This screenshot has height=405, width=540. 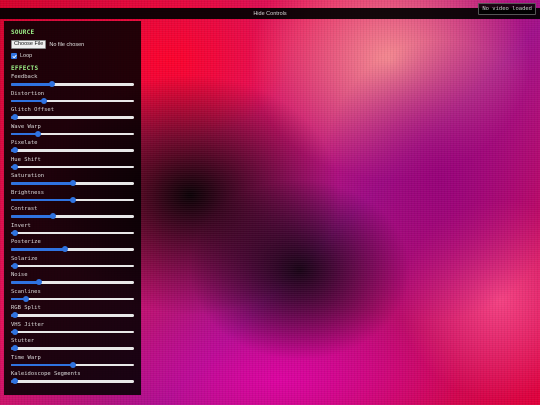 I want to click on effect-control-solarize: Solarize, so click(x=73, y=263).